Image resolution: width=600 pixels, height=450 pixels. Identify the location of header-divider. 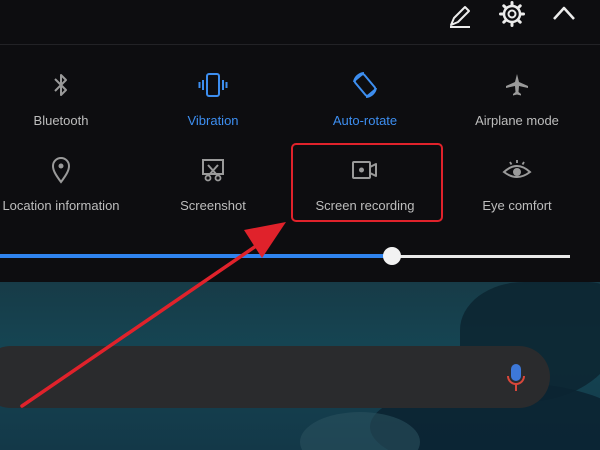
(300, 44).